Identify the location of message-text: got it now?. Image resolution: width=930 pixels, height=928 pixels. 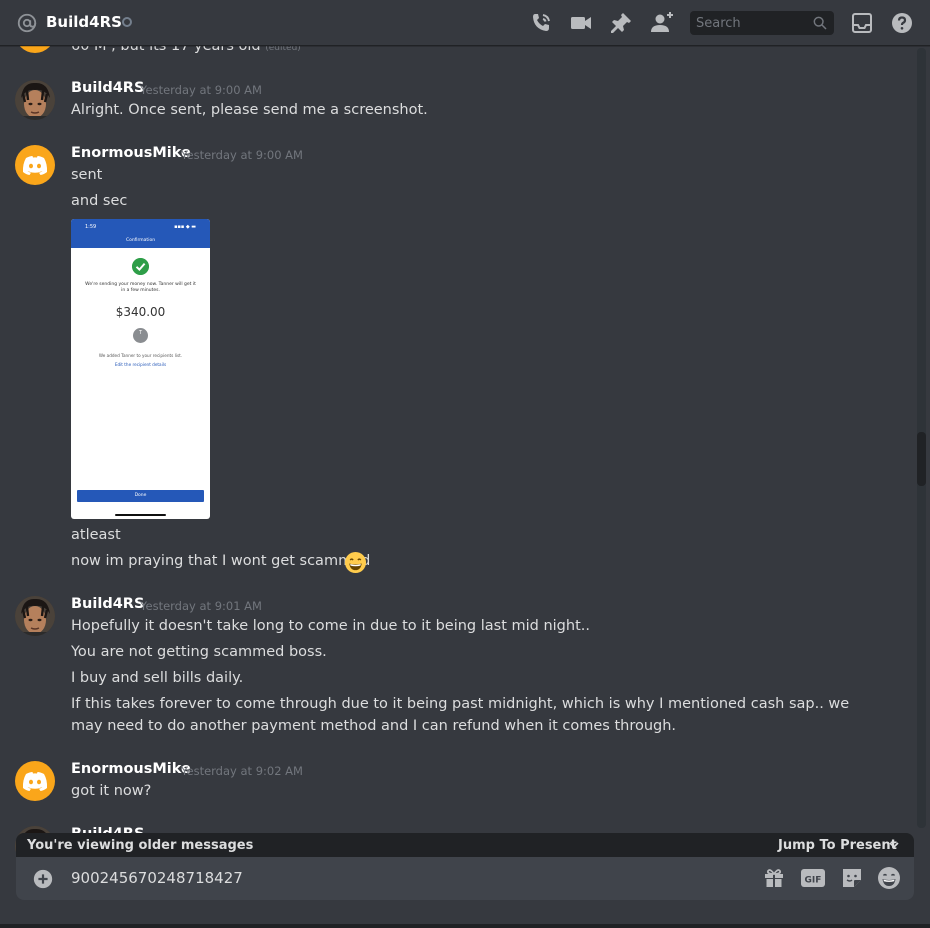
(111, 791).